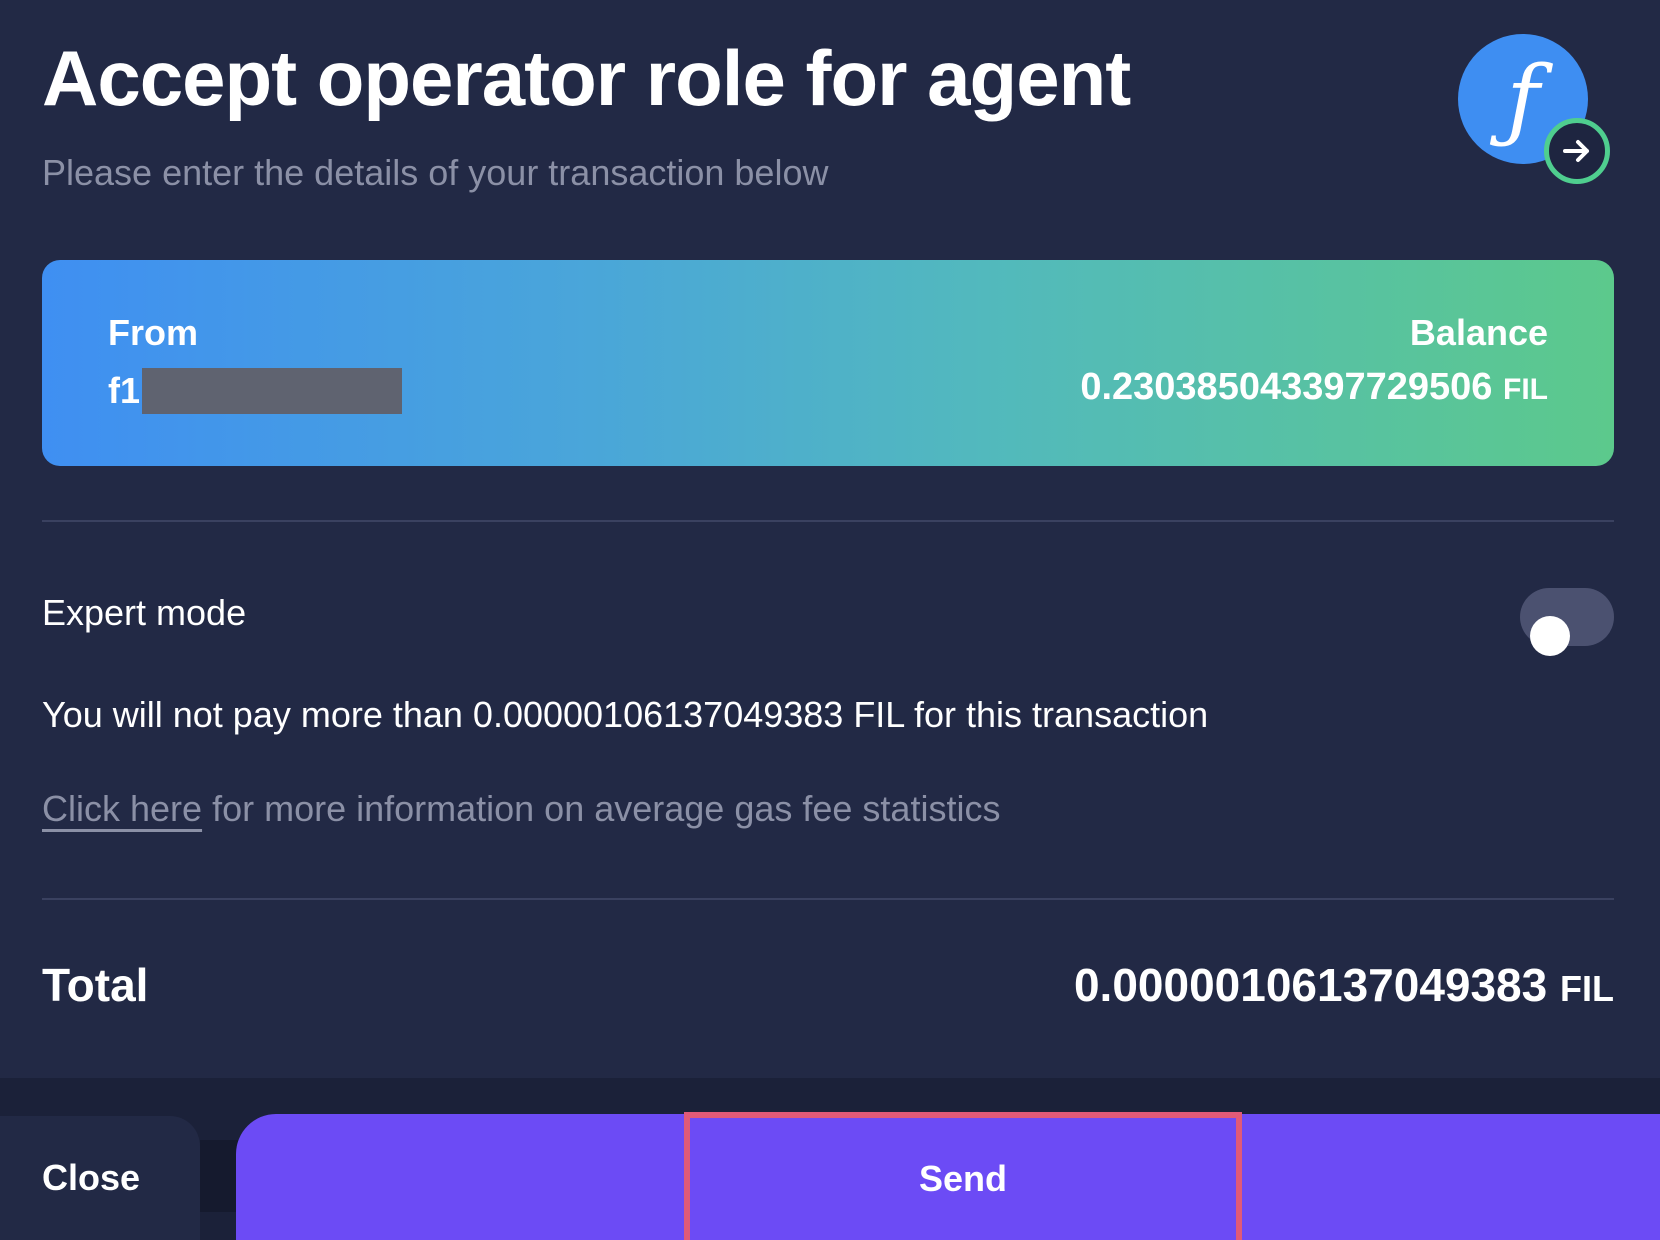 The image size is (1660, 1240). Describe the element at coordinates (272, 391) in the screenshot. I see `redacted-address` at that location.